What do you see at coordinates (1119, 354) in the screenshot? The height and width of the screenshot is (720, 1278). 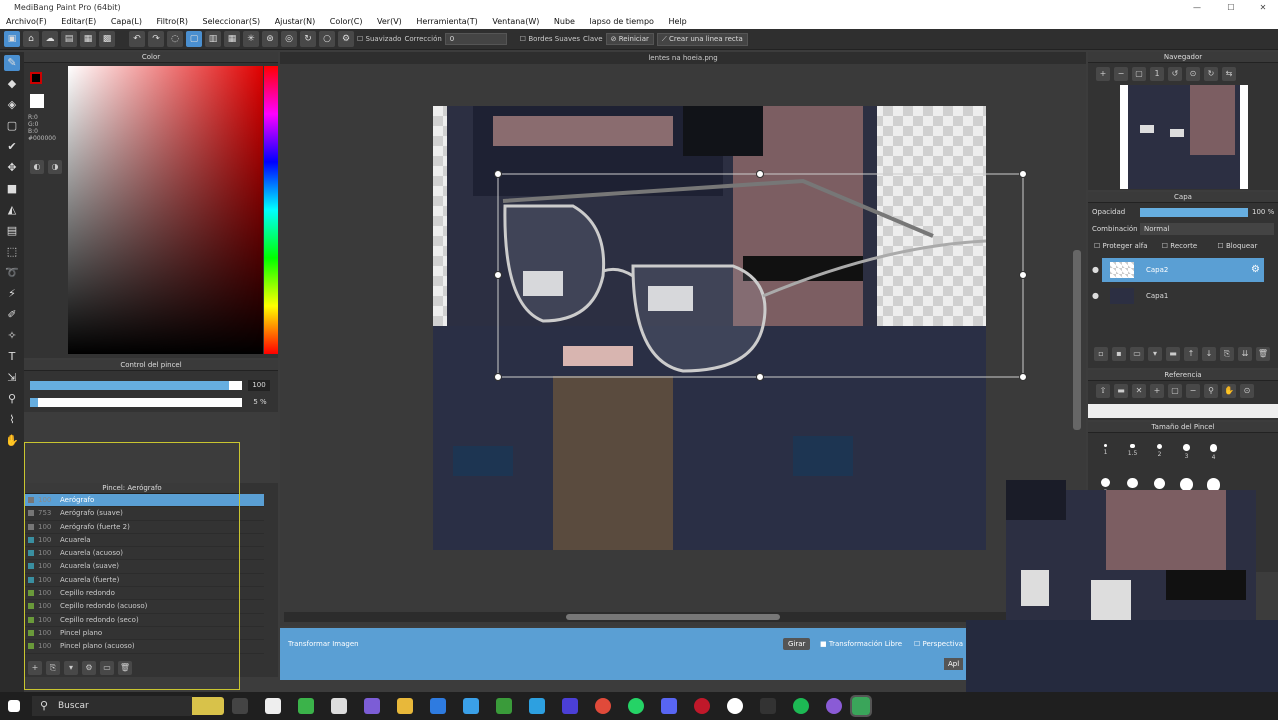 I see `new-layer-8bit-icon: ▪` at bounding box center [1119, 354].